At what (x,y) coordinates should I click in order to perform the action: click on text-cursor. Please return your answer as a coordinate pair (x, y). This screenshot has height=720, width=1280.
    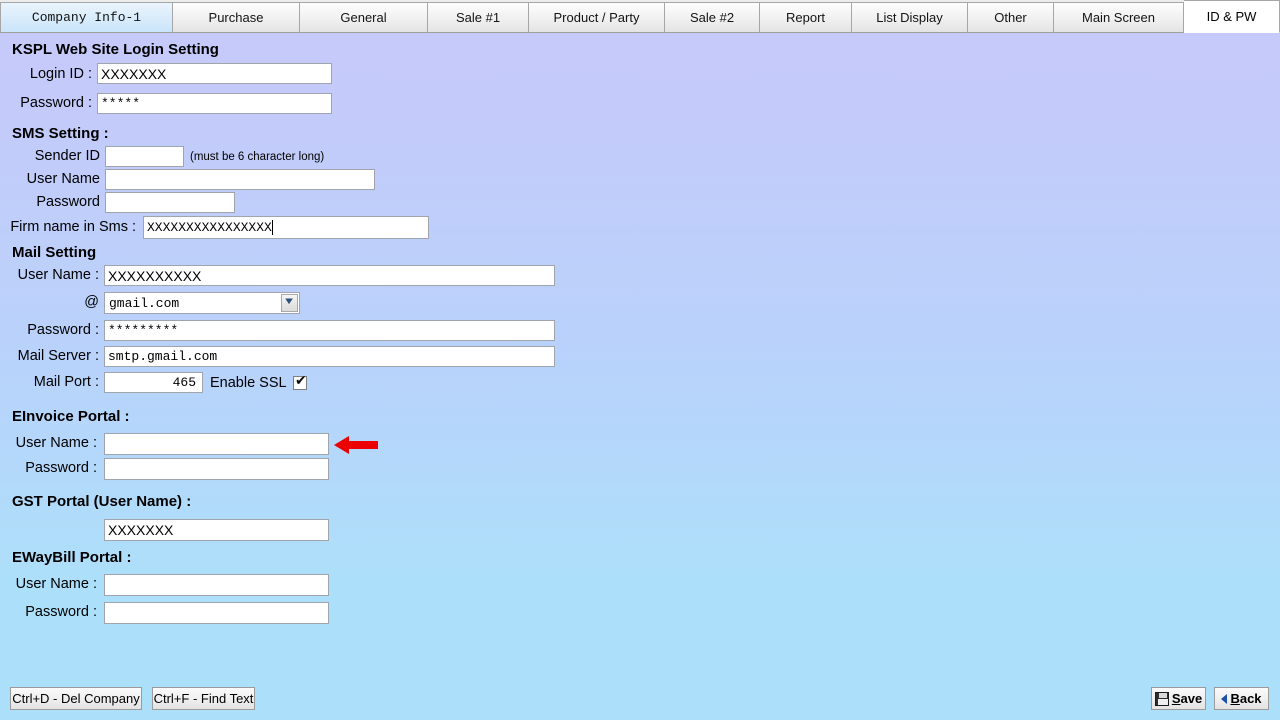
    Looking at the image, I should click on (272, 227).